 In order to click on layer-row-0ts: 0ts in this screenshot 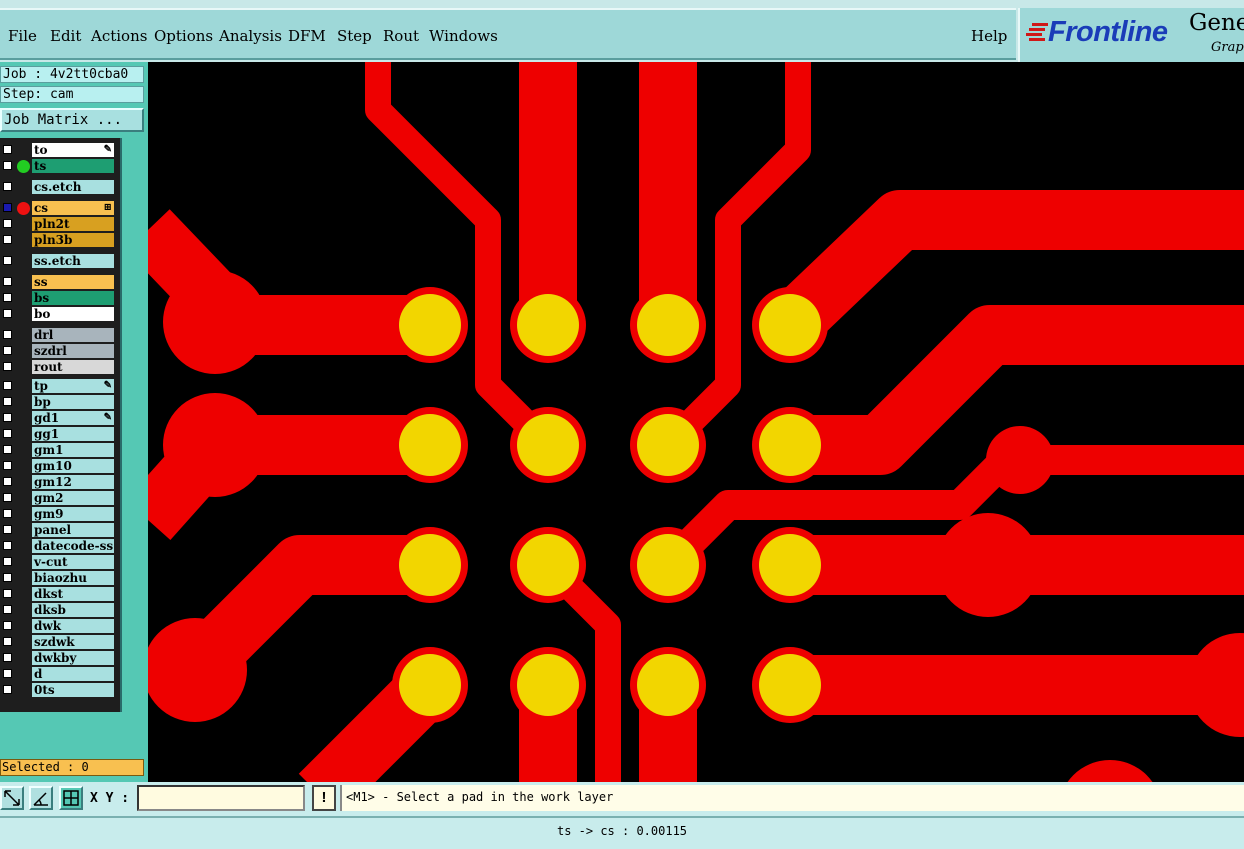, I will do `click(59, 690)`.